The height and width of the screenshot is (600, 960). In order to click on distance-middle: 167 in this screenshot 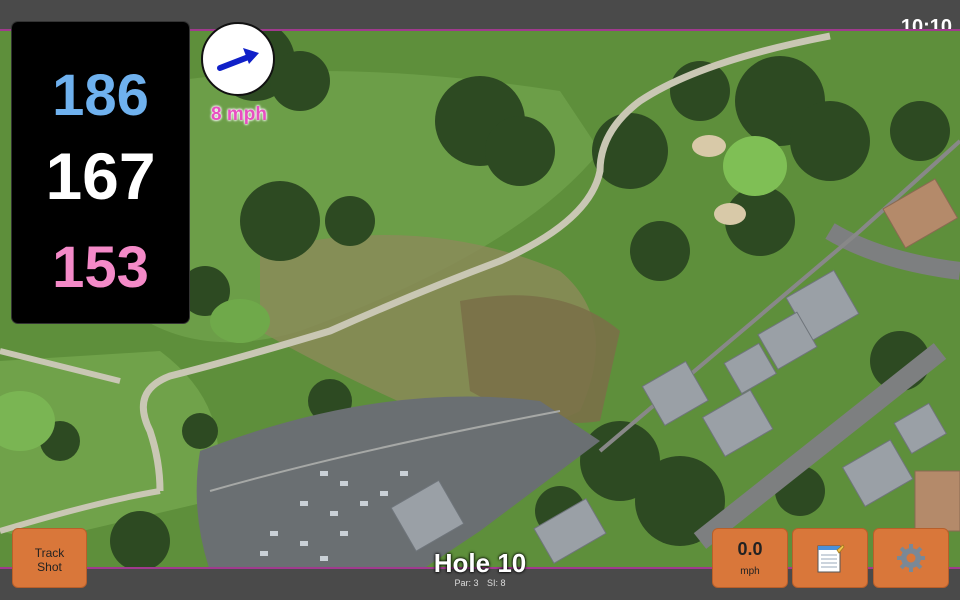, I will do `click(100, 176)`.